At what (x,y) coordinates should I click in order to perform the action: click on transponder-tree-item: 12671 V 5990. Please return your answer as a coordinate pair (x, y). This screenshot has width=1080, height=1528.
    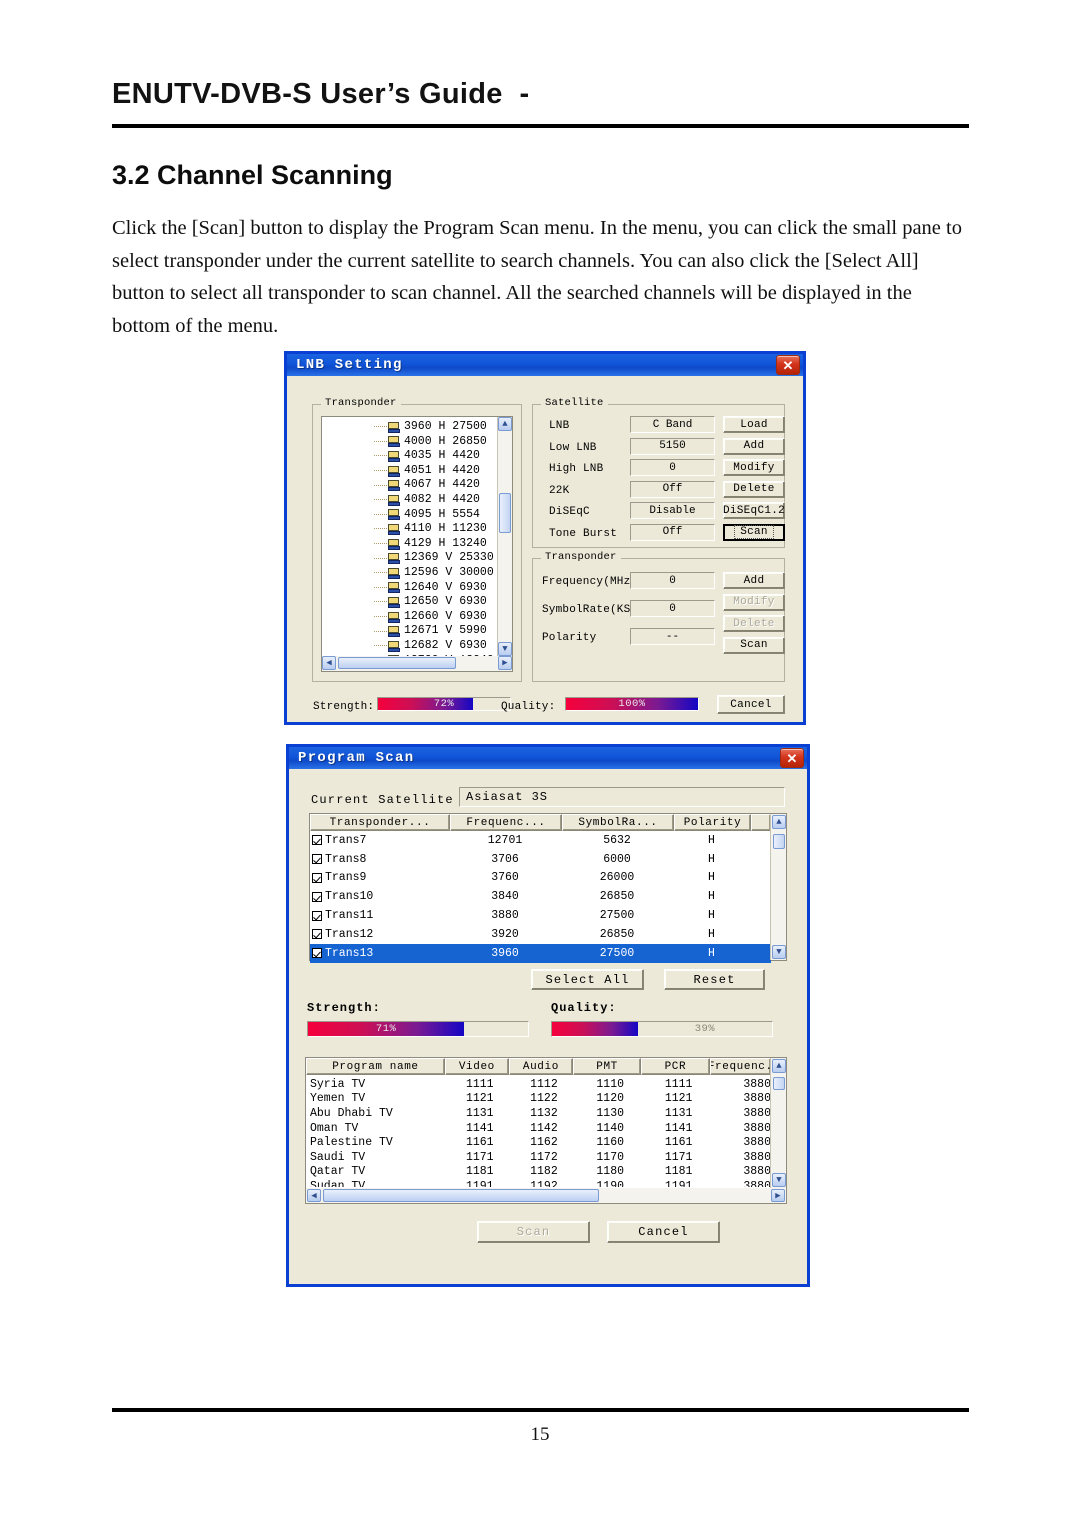
    Looking at the image, I should click on (434, 631).